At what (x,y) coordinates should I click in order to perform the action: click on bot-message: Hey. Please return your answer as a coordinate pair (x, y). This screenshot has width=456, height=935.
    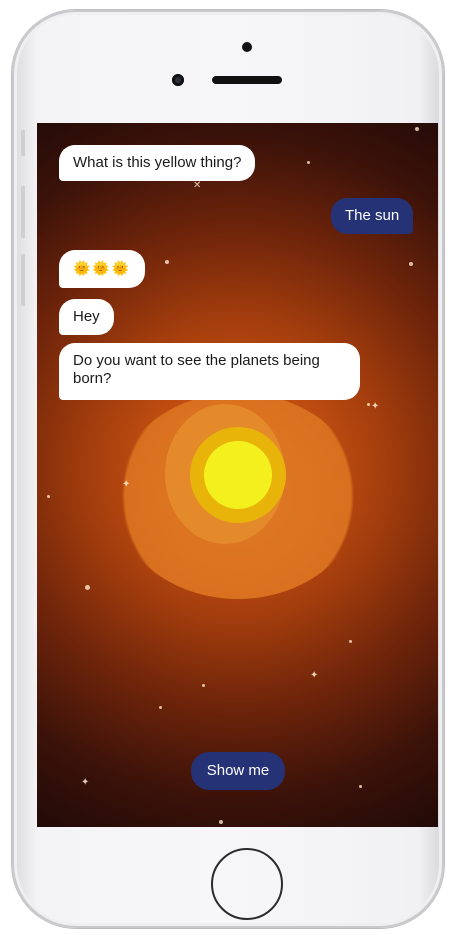
    Looking at the image, I should click on (86, 317).